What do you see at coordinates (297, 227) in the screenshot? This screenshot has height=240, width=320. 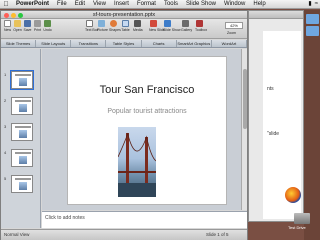 I see `drive-label: Test Drive` at bounding box center [297, 227].